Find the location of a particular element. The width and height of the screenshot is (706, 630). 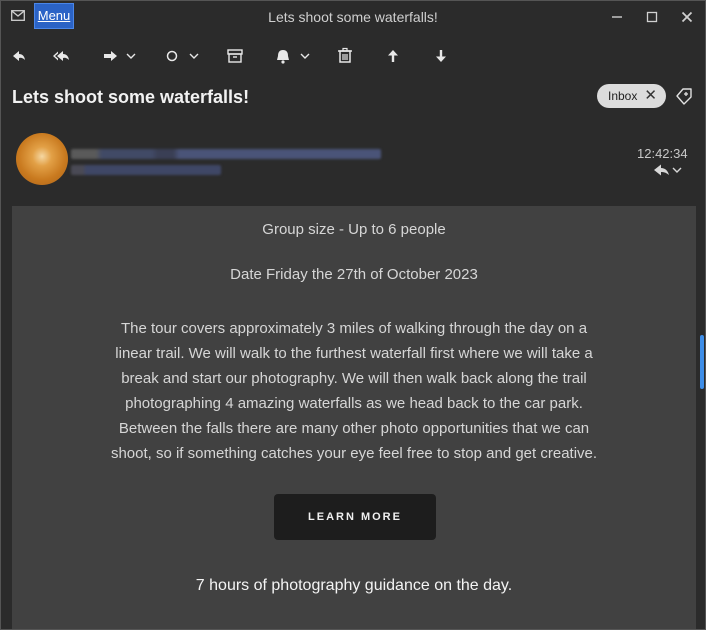

arrow-down-icon is located at coordinates (441, 56).